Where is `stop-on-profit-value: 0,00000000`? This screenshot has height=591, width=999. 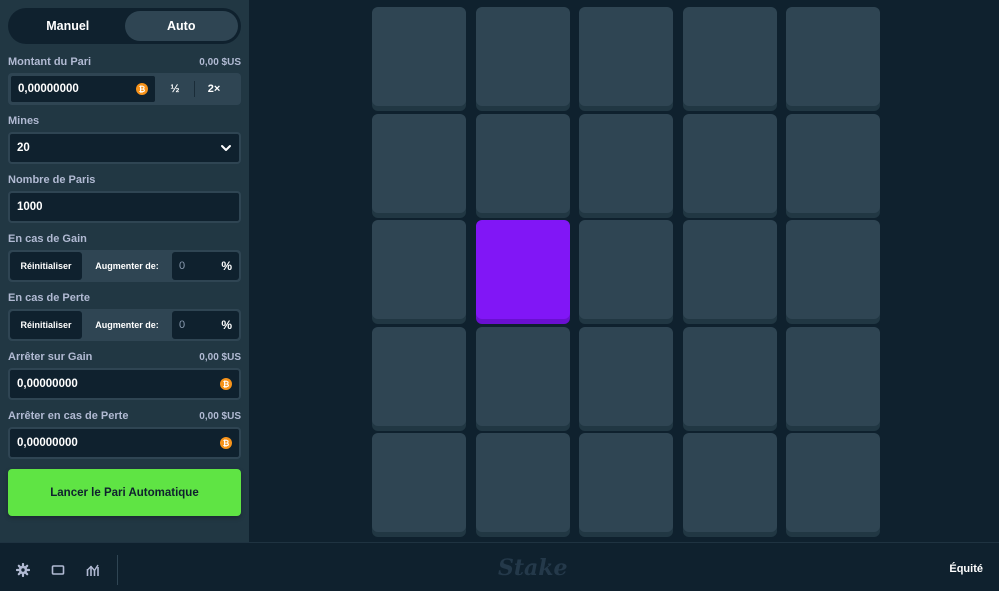 stop-on-profit-value: 0,00000000 is located at coordinates (47, 384).